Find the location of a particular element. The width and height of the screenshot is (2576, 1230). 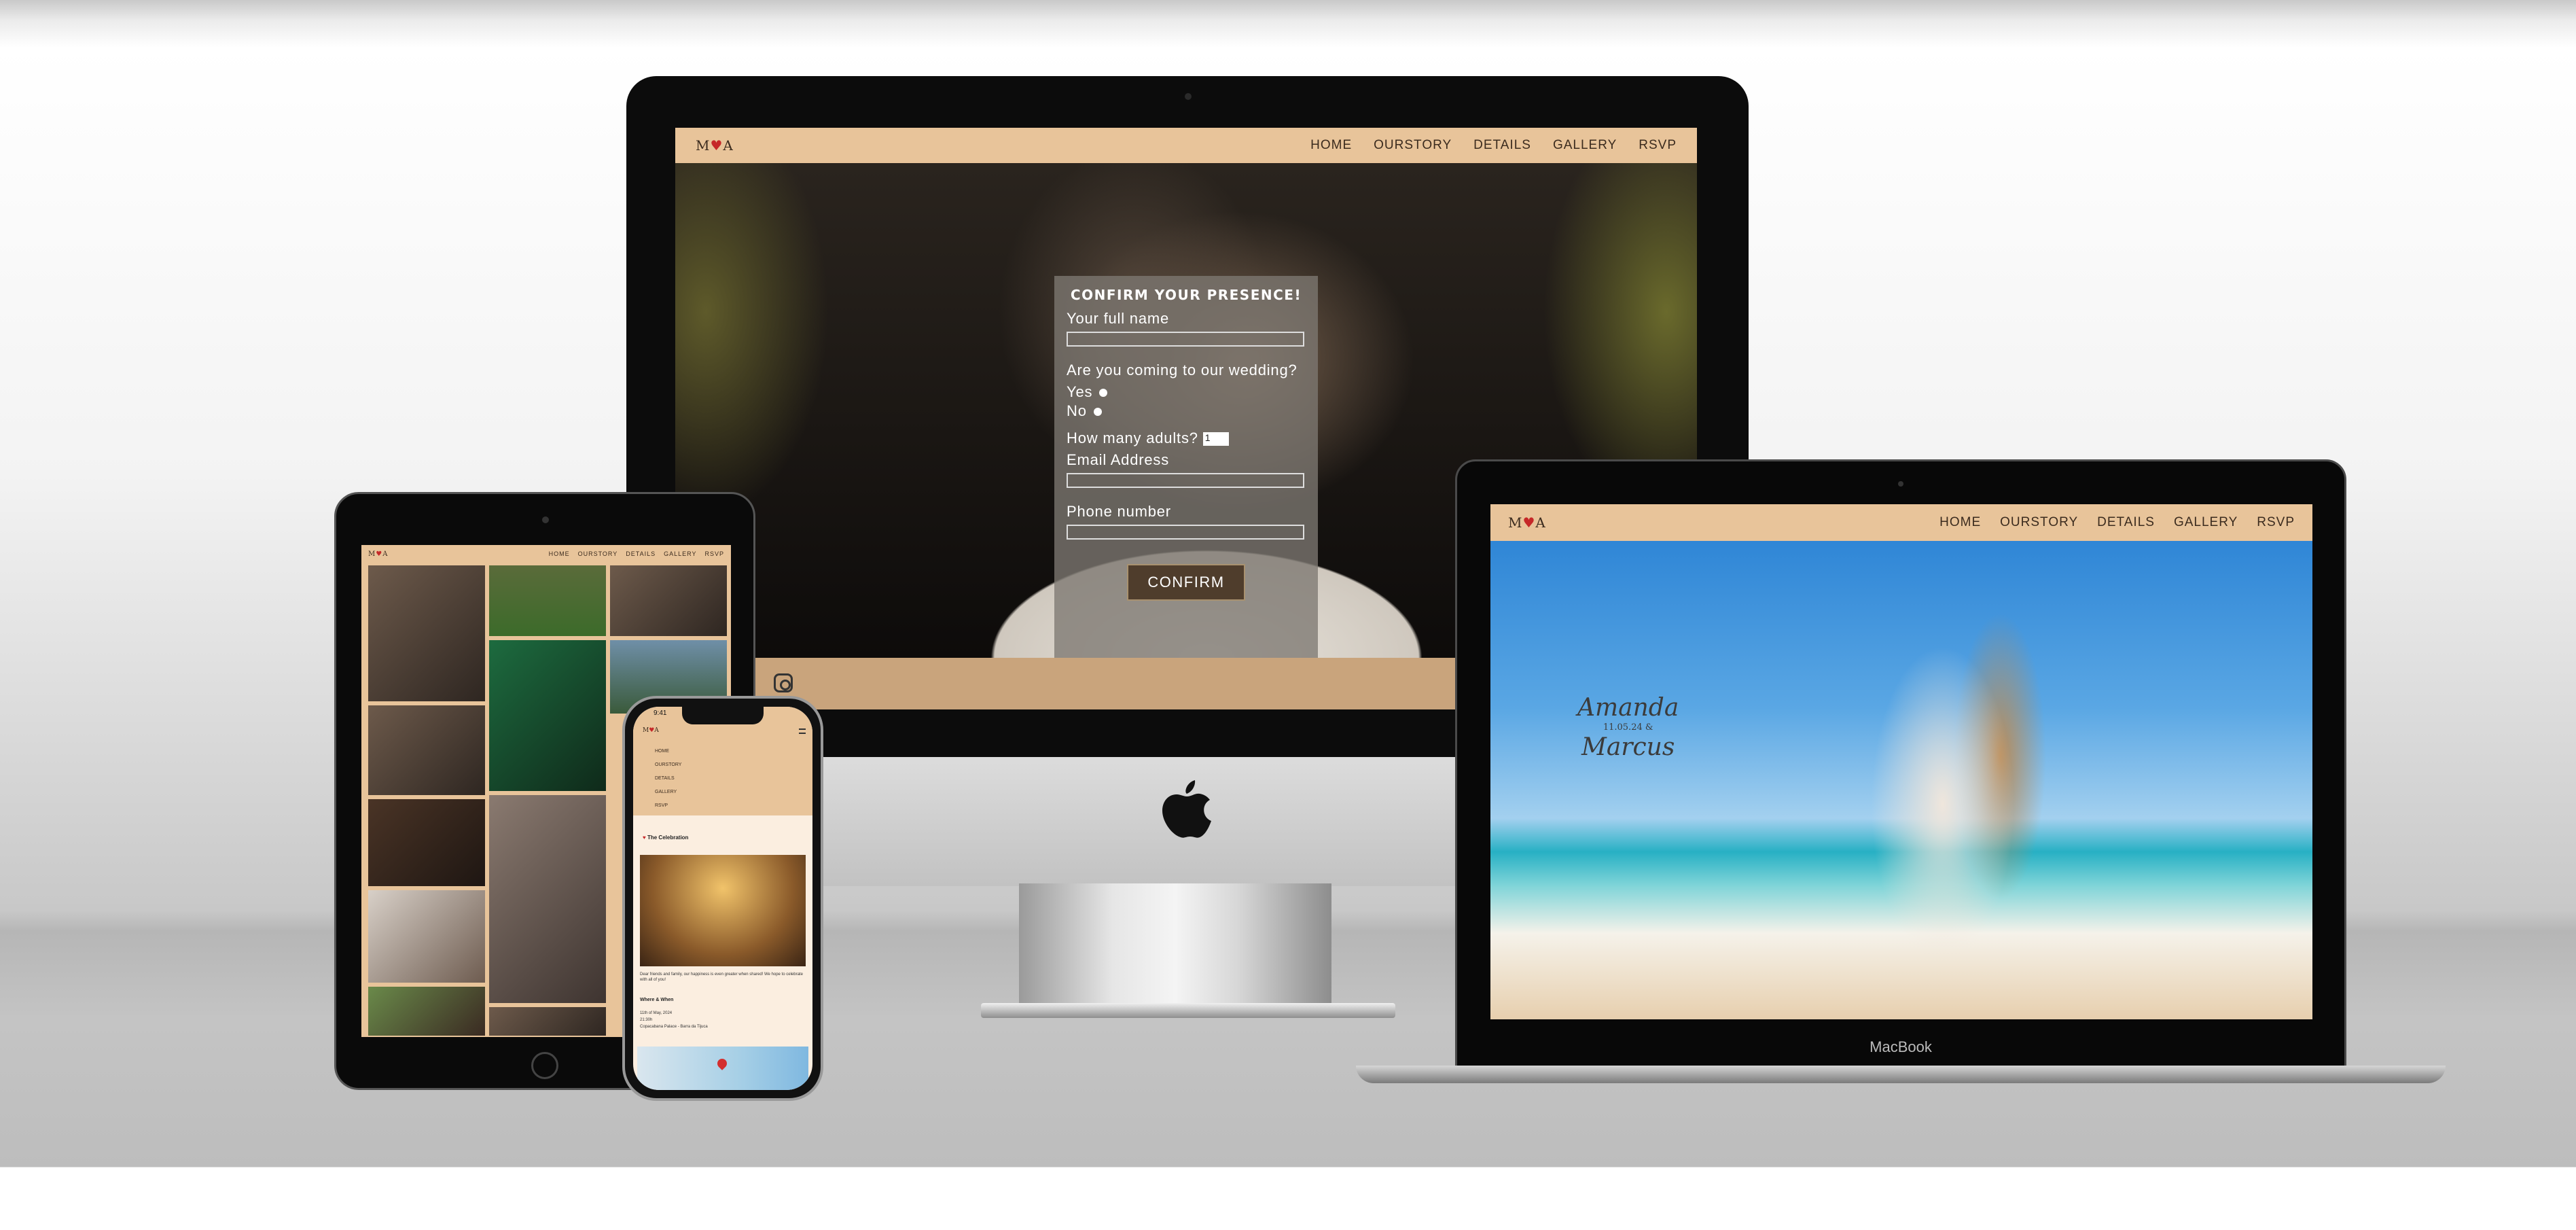

mobile-nav-home: HOME is located at coordinates (668, 751).